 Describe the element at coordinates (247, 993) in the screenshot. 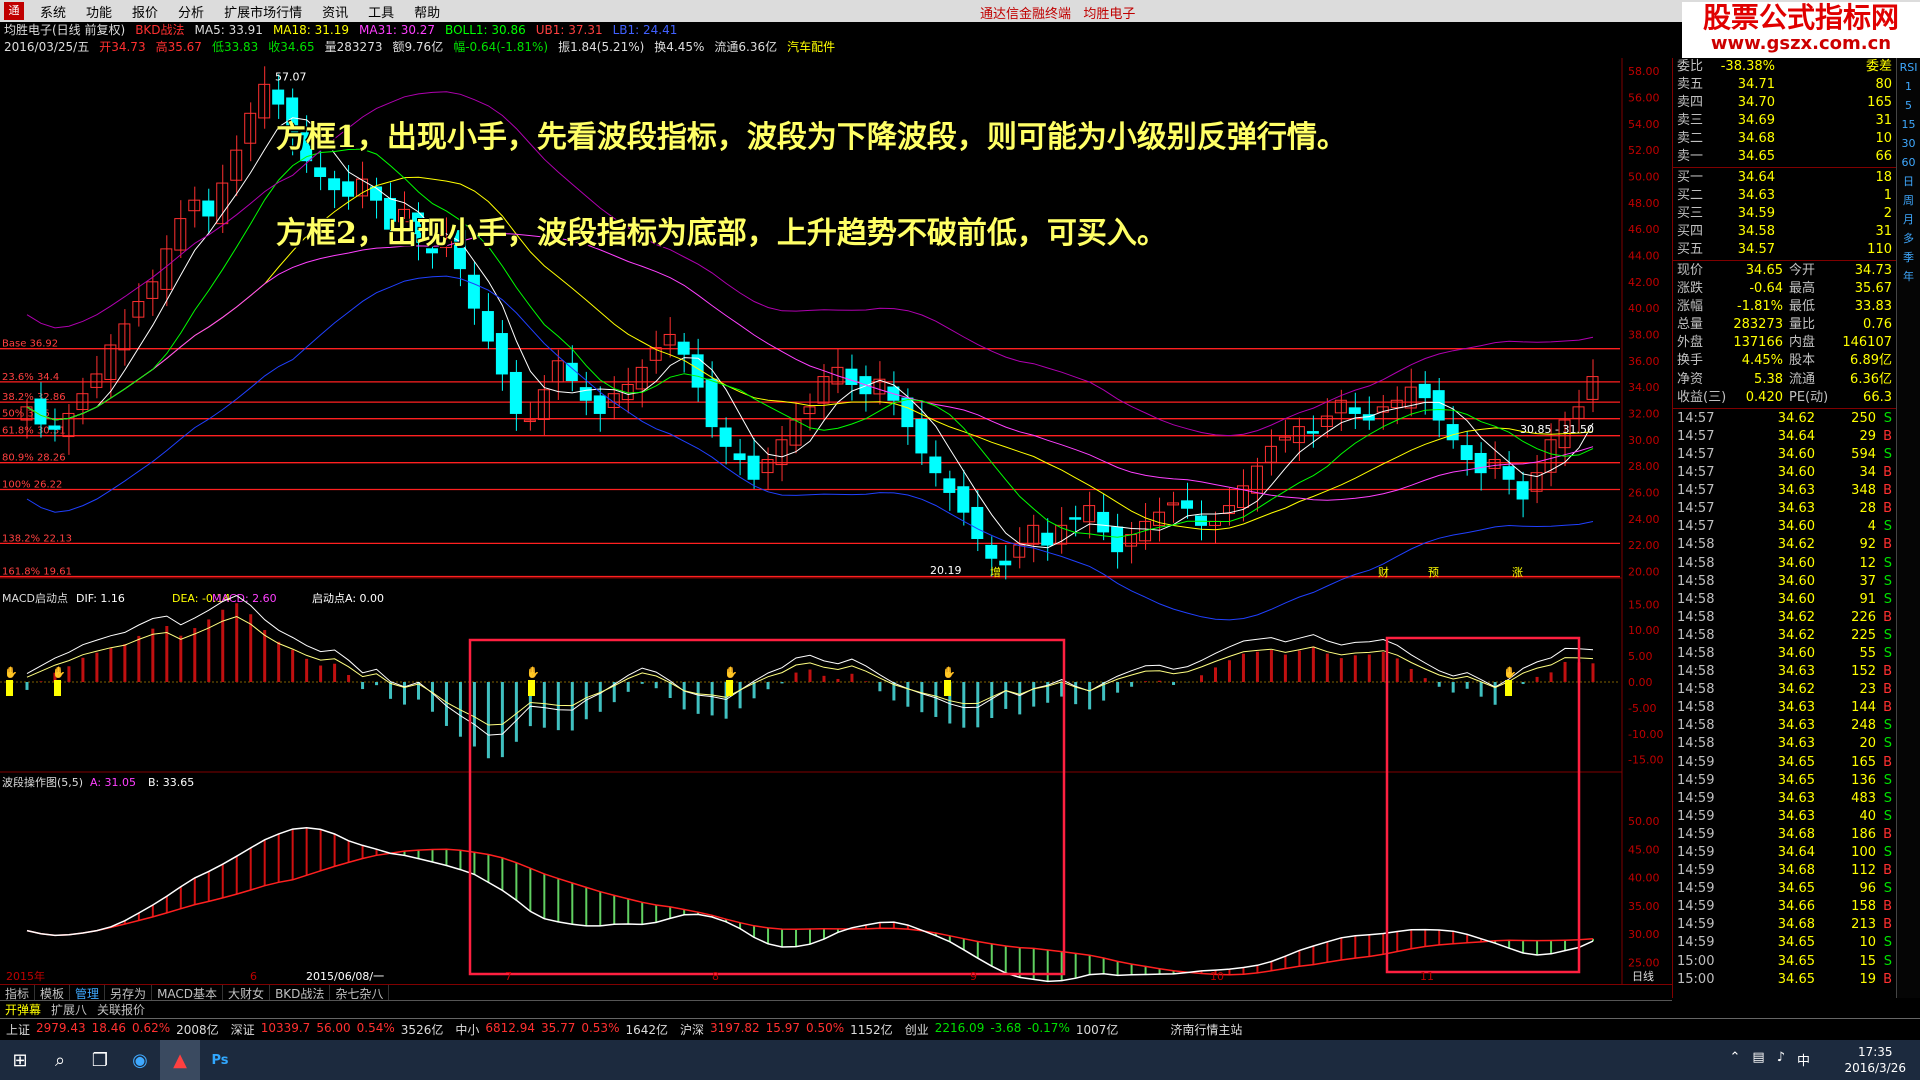

I see `formula-tab: 大财女` at that location.